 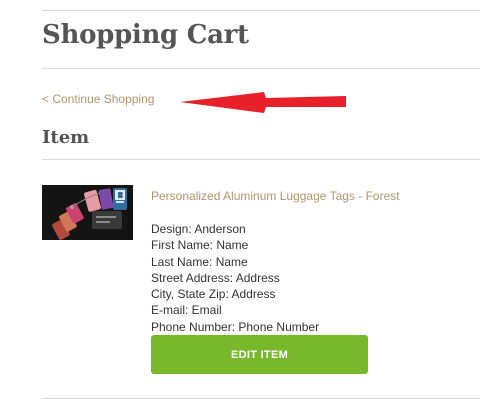 What do you see at coordinates (235, 326) in the screenshot?
I see `detail-phone-number: Phone Number` at bounding box center [235, 326].